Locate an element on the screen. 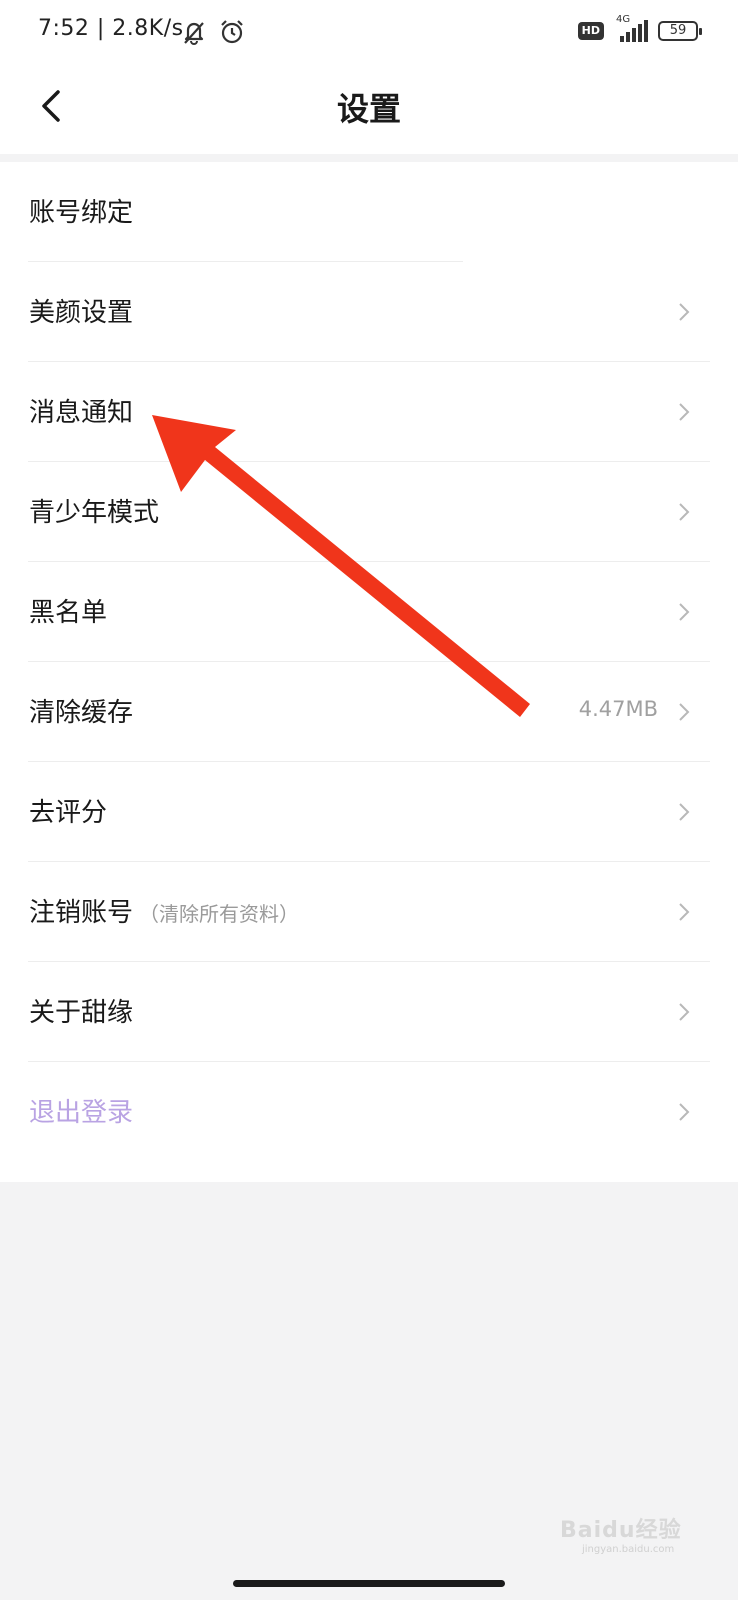 This screenshot has width=738, height=1600. settings-item-label: 关于甜缘 is located at coordinates (81, 1013).